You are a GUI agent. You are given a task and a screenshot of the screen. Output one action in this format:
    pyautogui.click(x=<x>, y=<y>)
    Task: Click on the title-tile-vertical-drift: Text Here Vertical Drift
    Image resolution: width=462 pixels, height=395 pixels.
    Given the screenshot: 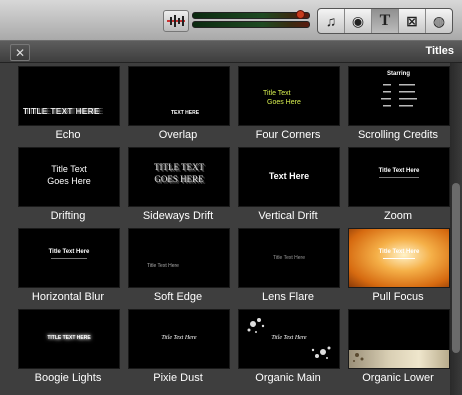 What is the action you would take?
    pyautogui.click(x=289, y=184)
    